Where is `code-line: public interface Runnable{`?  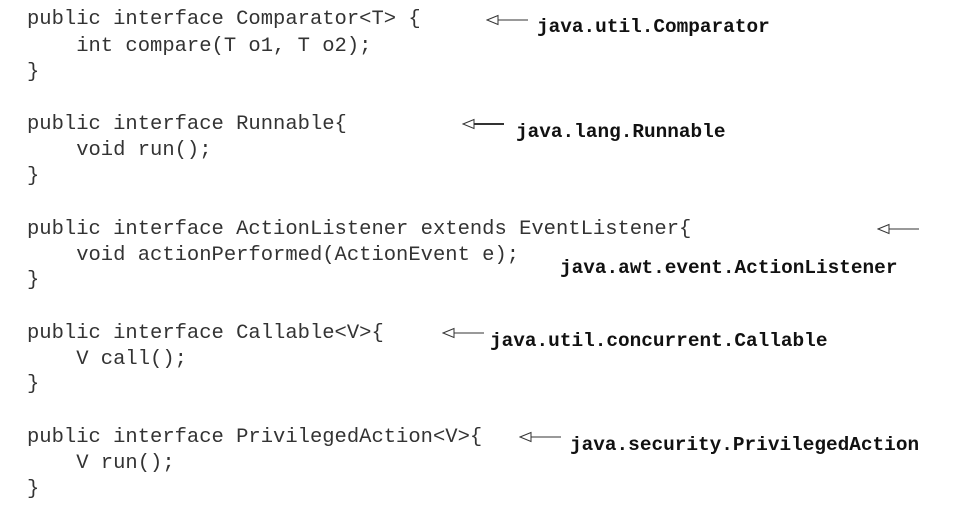 code-line: public interface Runnable{ is located at coordinates (187, 124).